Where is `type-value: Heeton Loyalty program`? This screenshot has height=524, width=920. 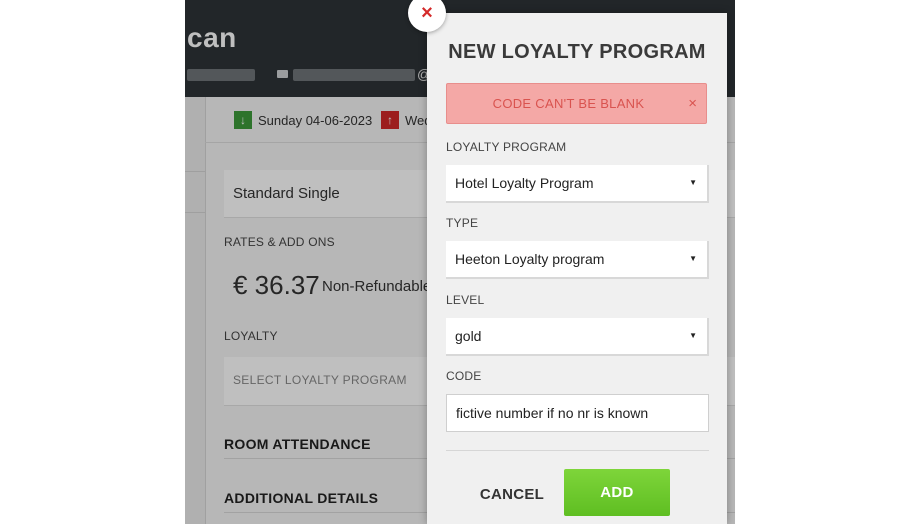
type-value: Heeton Loyalty program is located at coordinates (530, 259).